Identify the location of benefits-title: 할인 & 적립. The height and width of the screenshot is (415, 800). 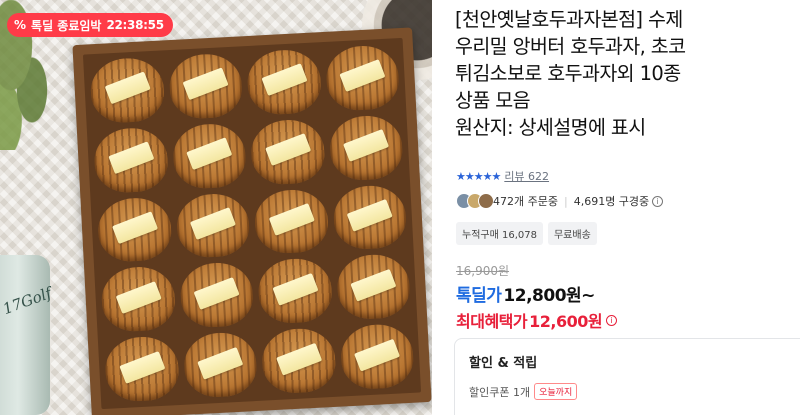
(503, 363).